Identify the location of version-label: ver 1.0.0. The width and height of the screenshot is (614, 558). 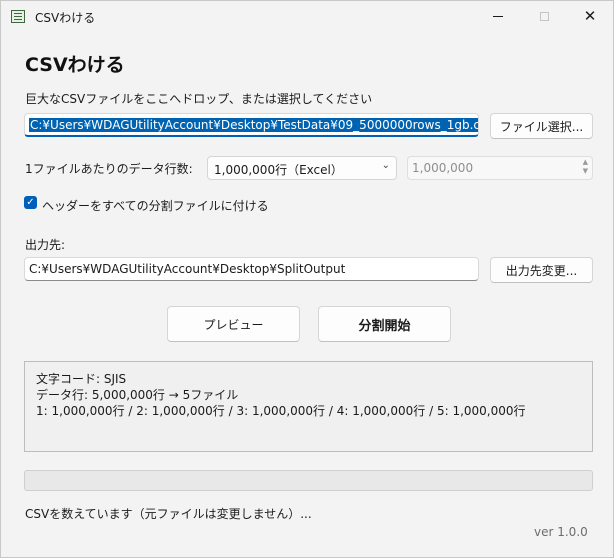
(561, 532).